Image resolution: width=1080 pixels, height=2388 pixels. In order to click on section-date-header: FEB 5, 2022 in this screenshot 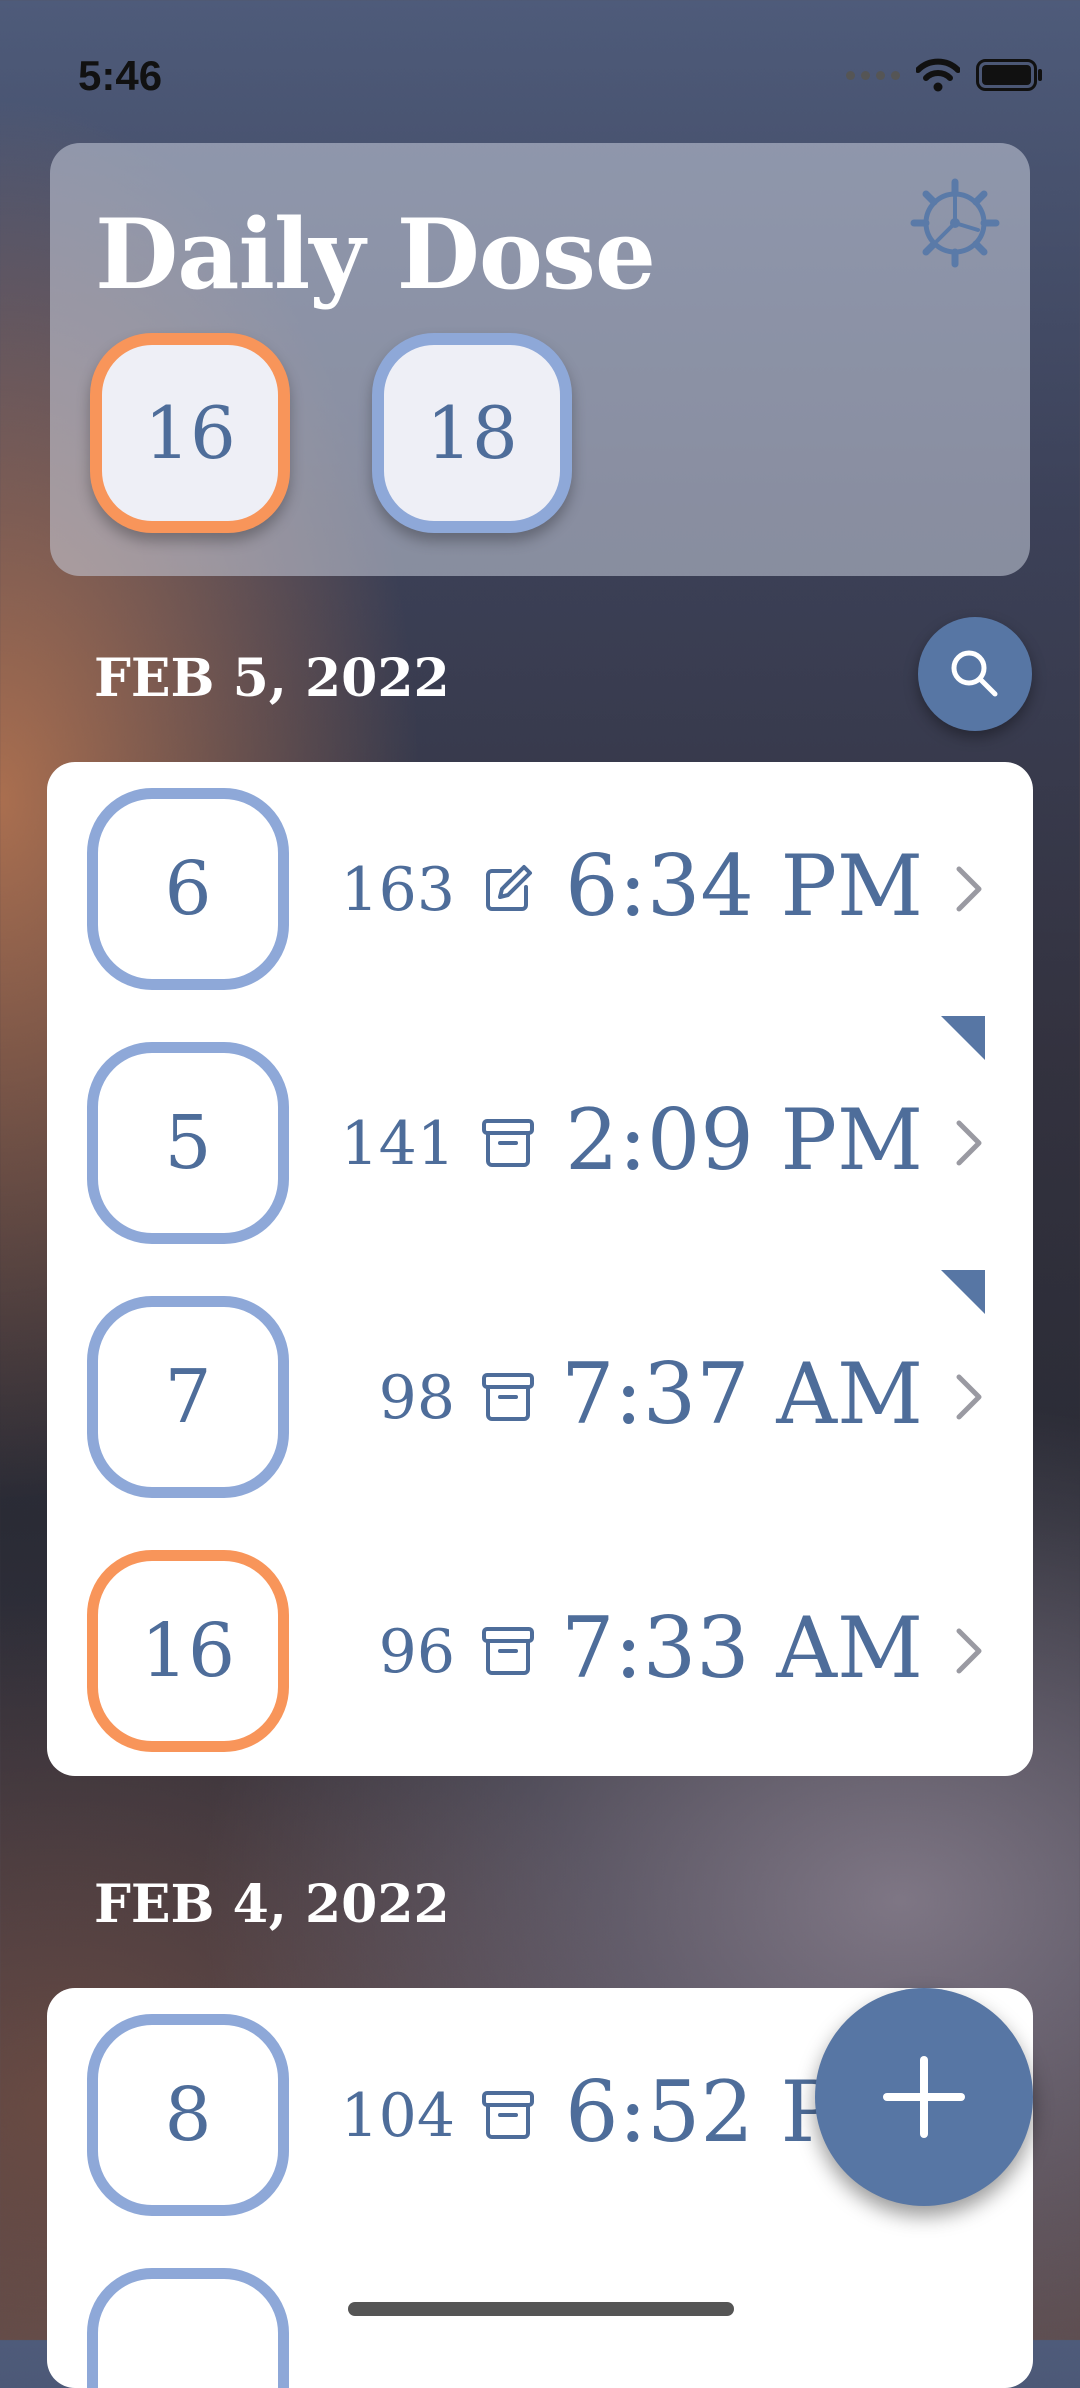, I will do `click(272, 678)`.